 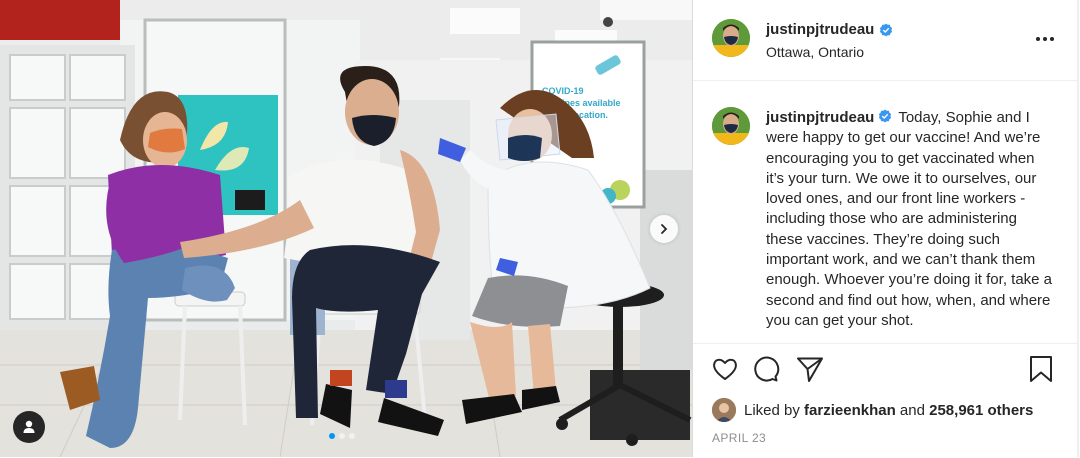 I want to click on carousel-dot-active, so click(x=332, y=436).